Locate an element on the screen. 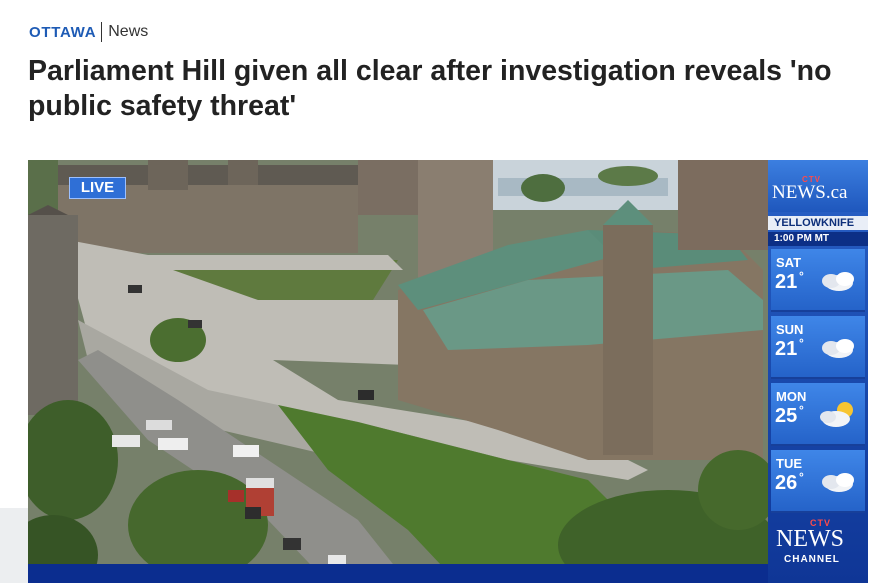 Image resolution: width=880 pixels, height=583 pixels. forecast-day-name: MON is located at coordinates (791, 396).